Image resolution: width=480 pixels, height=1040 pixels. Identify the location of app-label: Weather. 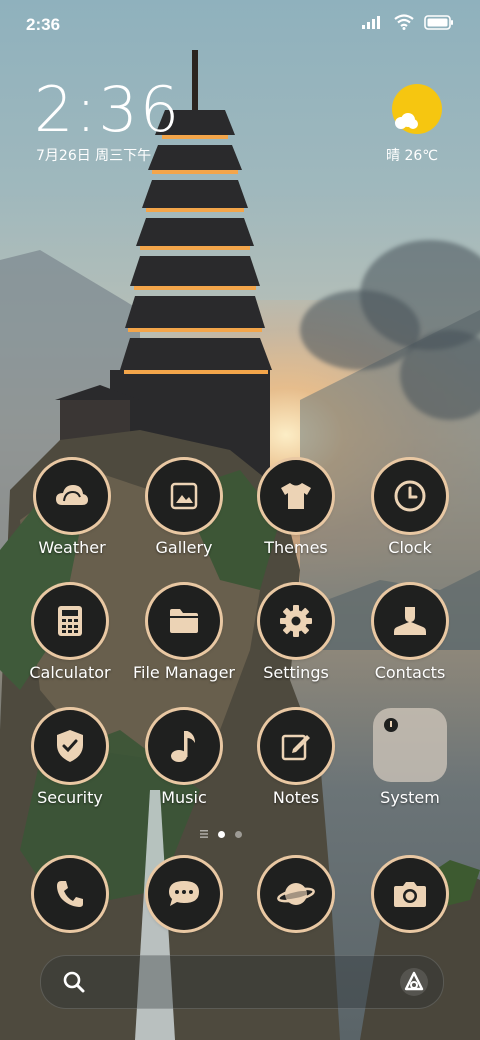
(72, 547).